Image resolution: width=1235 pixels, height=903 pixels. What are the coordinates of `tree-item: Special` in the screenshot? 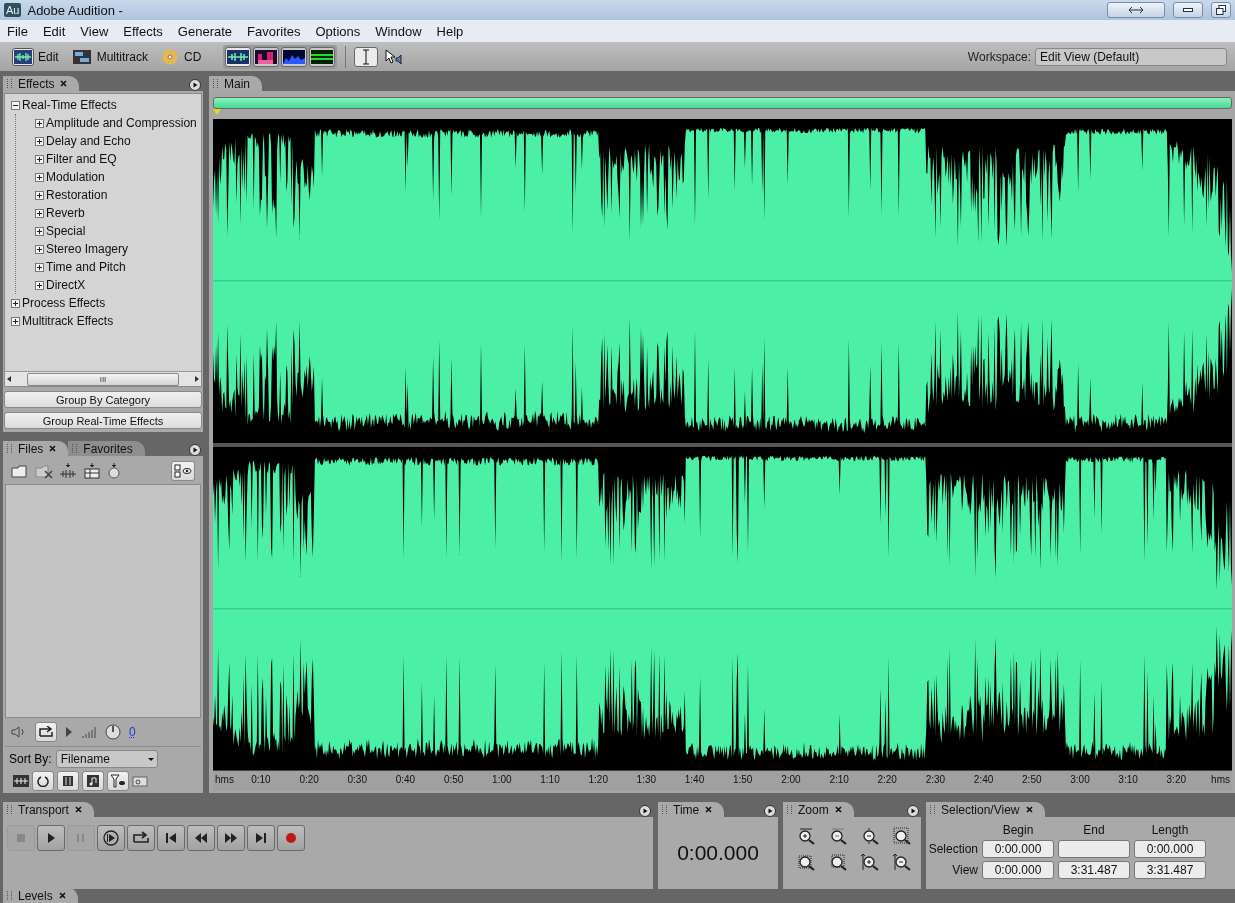 It's located at (66, 231).